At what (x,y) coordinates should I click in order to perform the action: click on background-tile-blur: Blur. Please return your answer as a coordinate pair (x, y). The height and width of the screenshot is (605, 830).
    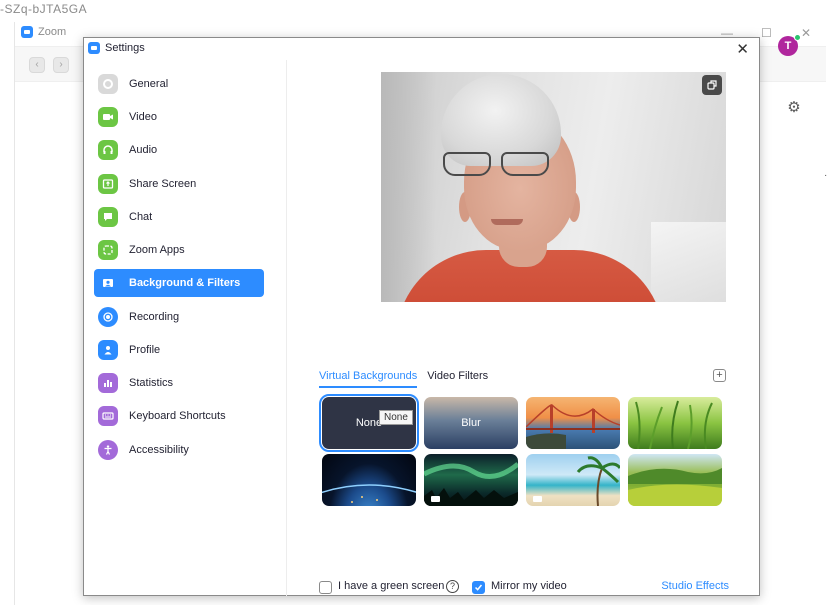
    Looking at the image, I should click on (471, 423).